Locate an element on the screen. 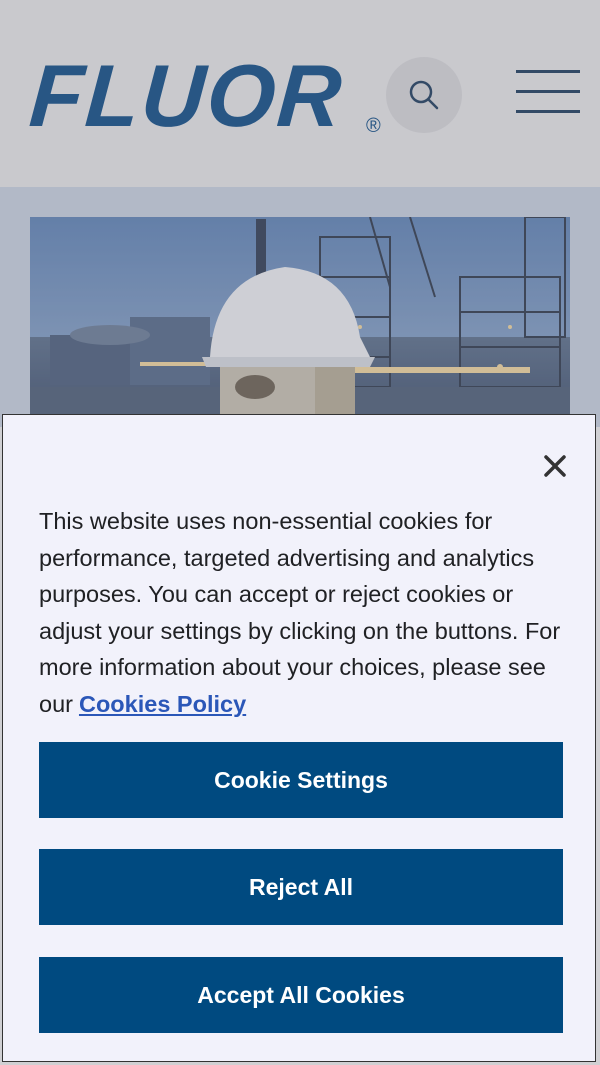  menu-button is located at coordinates (548, 92).